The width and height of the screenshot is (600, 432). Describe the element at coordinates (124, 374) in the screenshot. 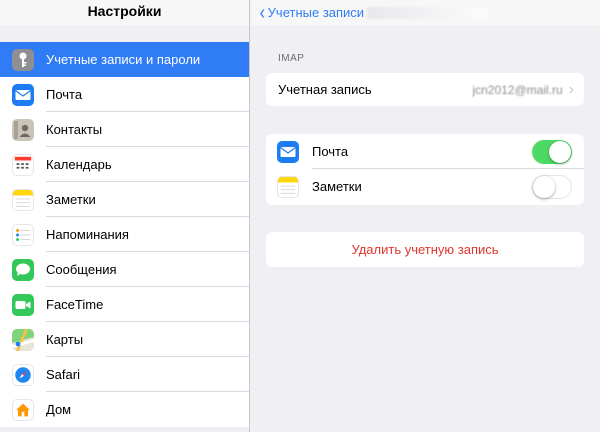

I see `sidebar-item-safari: Safari` at that location.